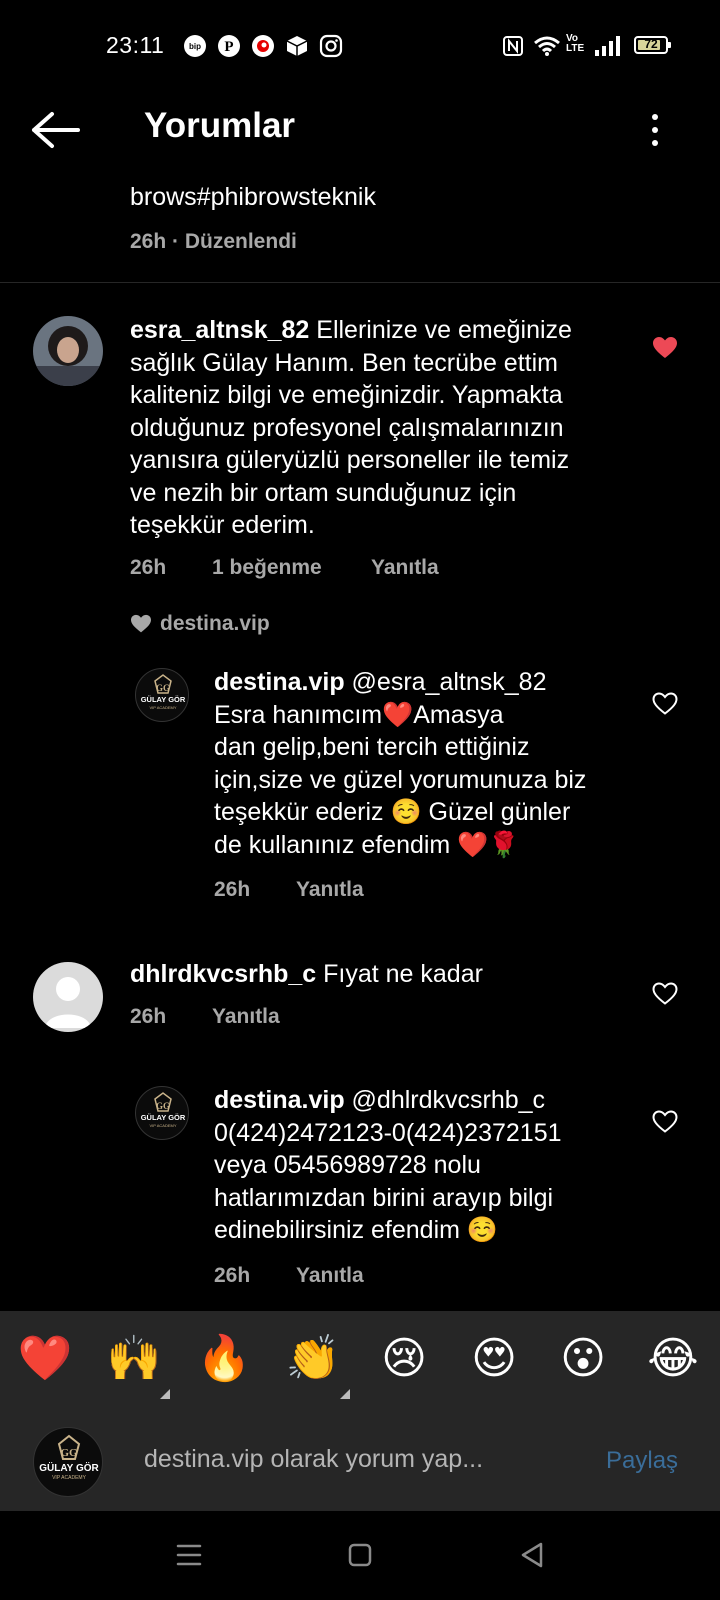 The height and width of the screenshot is (1600, 720). What do you see at coordinates (388, 1132) in the screenshot?
I see `comment-line: 0(424)2472123-0(424)2372151` at bounding box center [388, 1132].